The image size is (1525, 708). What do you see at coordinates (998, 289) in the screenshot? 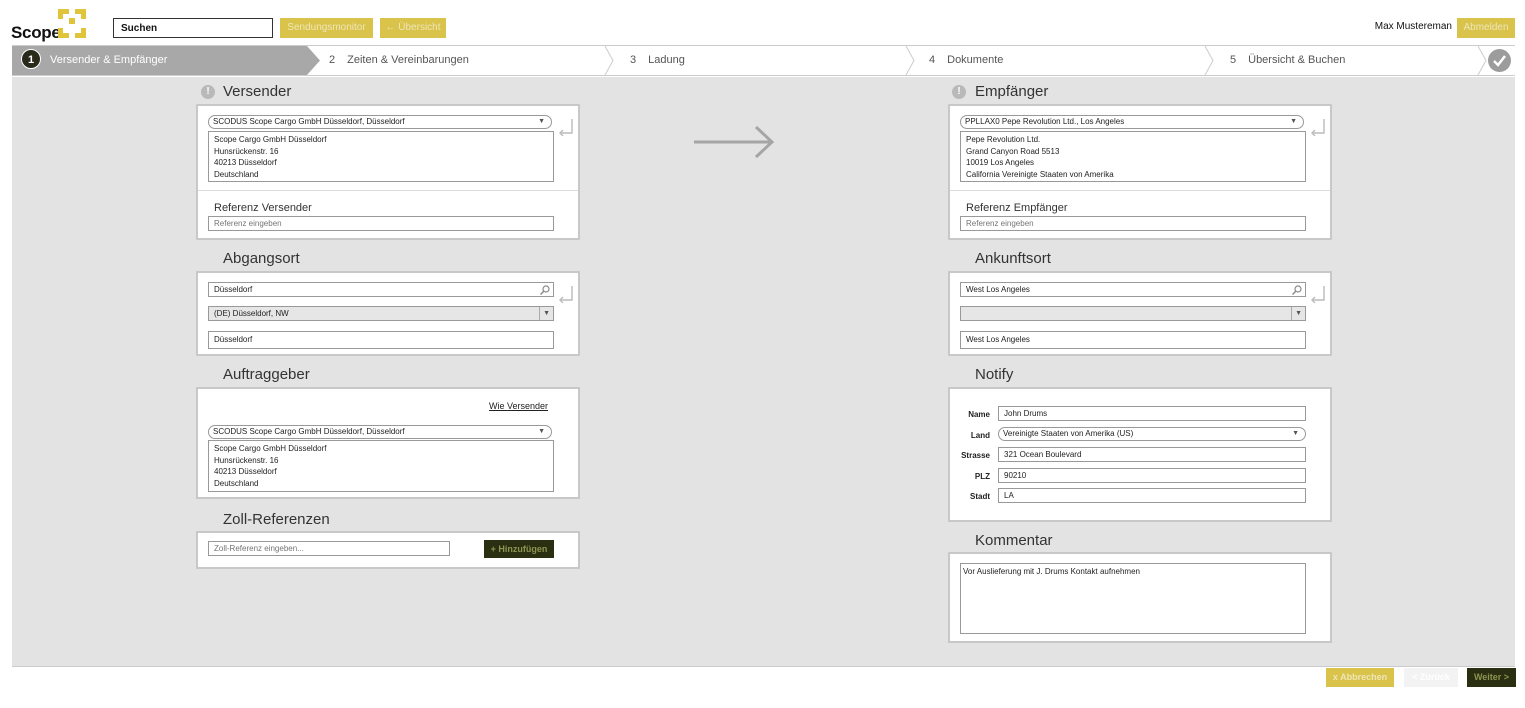
I see `destination-search-value: West Los Angeles` at bounding box center [998, 289].